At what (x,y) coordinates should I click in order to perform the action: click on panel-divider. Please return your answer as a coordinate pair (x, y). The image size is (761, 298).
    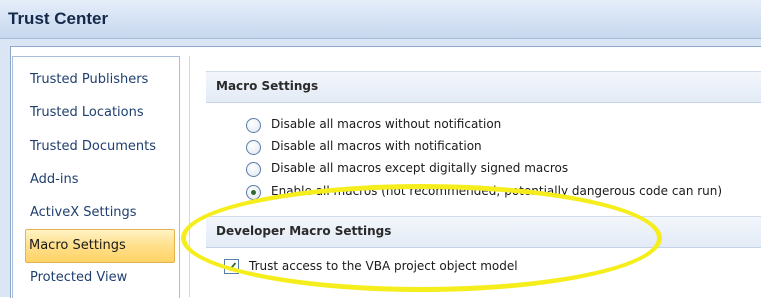
    Looking at the image, I should click on (189, 176).